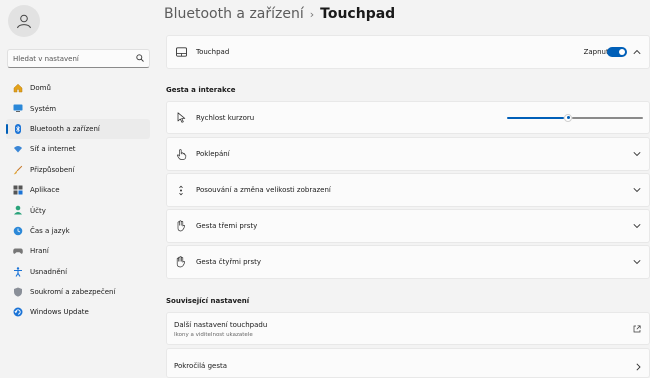 This screenshot has width=650, height=378. I want to click on sidebar-item-privacy: Soukromí a zabezpečení, so click(78, 292).